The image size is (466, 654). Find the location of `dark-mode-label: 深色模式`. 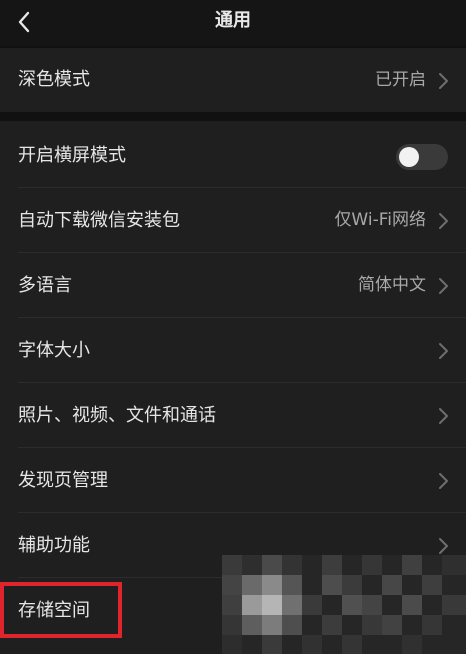

dark-mode-label: 深色模式 is located at coordinates (54, 79).